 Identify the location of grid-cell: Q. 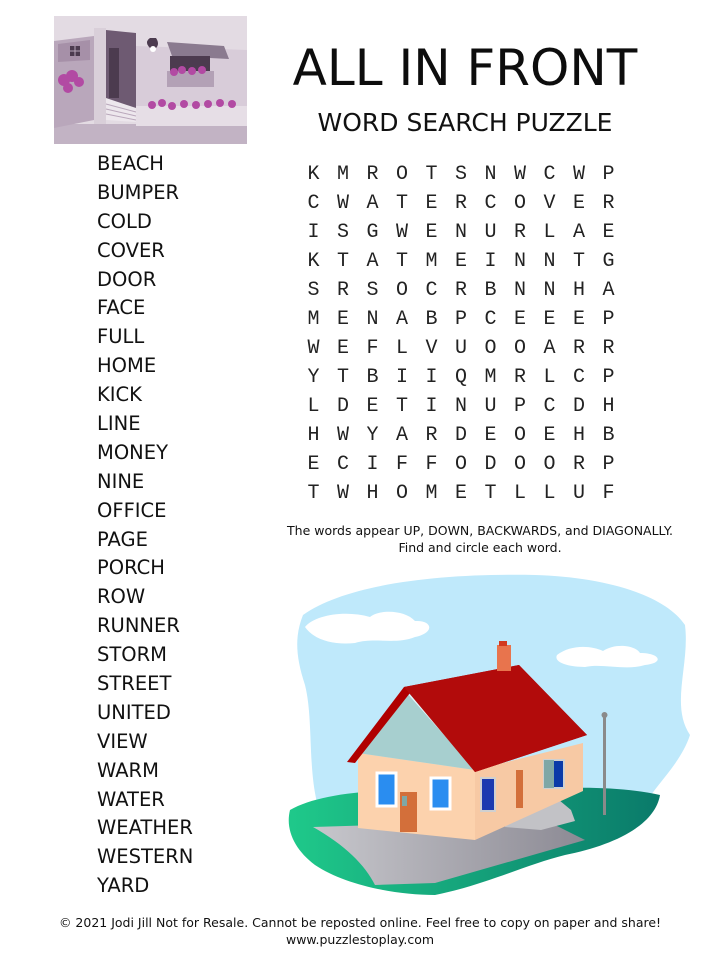
(461, 377).